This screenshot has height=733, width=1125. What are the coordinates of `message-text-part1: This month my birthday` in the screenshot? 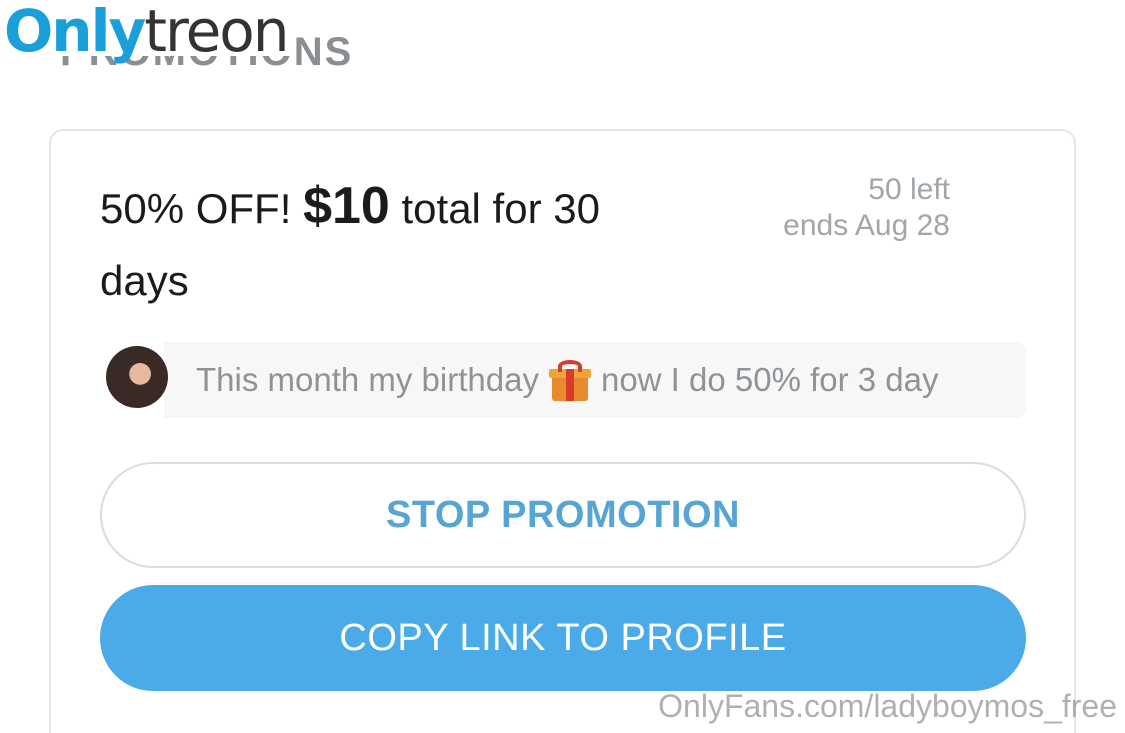 It's located at (367, 379).